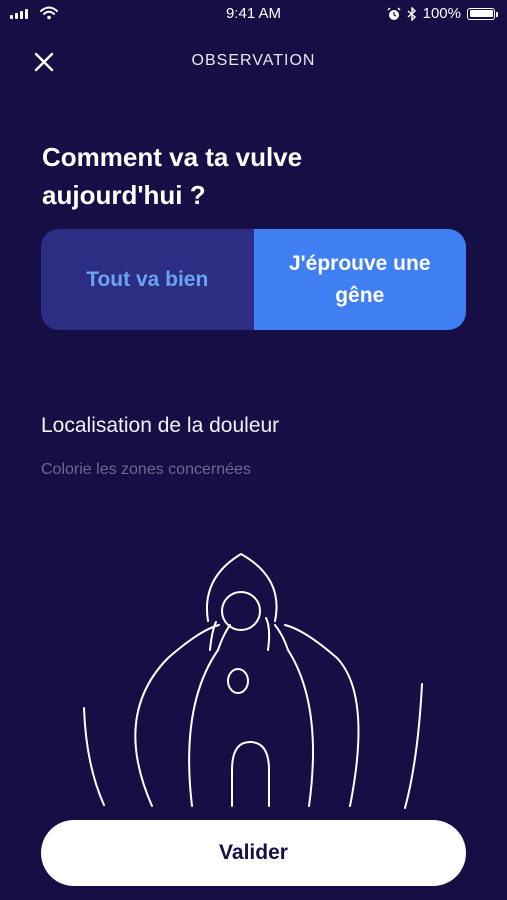  I want to click on battery-percent: 100%, so click(441, 13).